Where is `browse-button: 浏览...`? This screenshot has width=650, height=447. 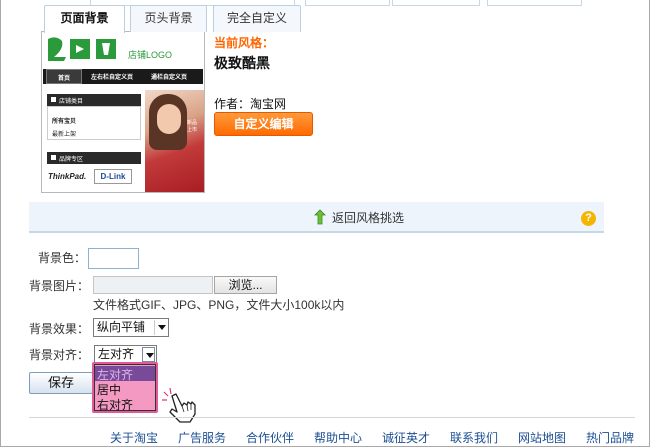
browse-button: 浏览... is located at coordinates (245, 285).